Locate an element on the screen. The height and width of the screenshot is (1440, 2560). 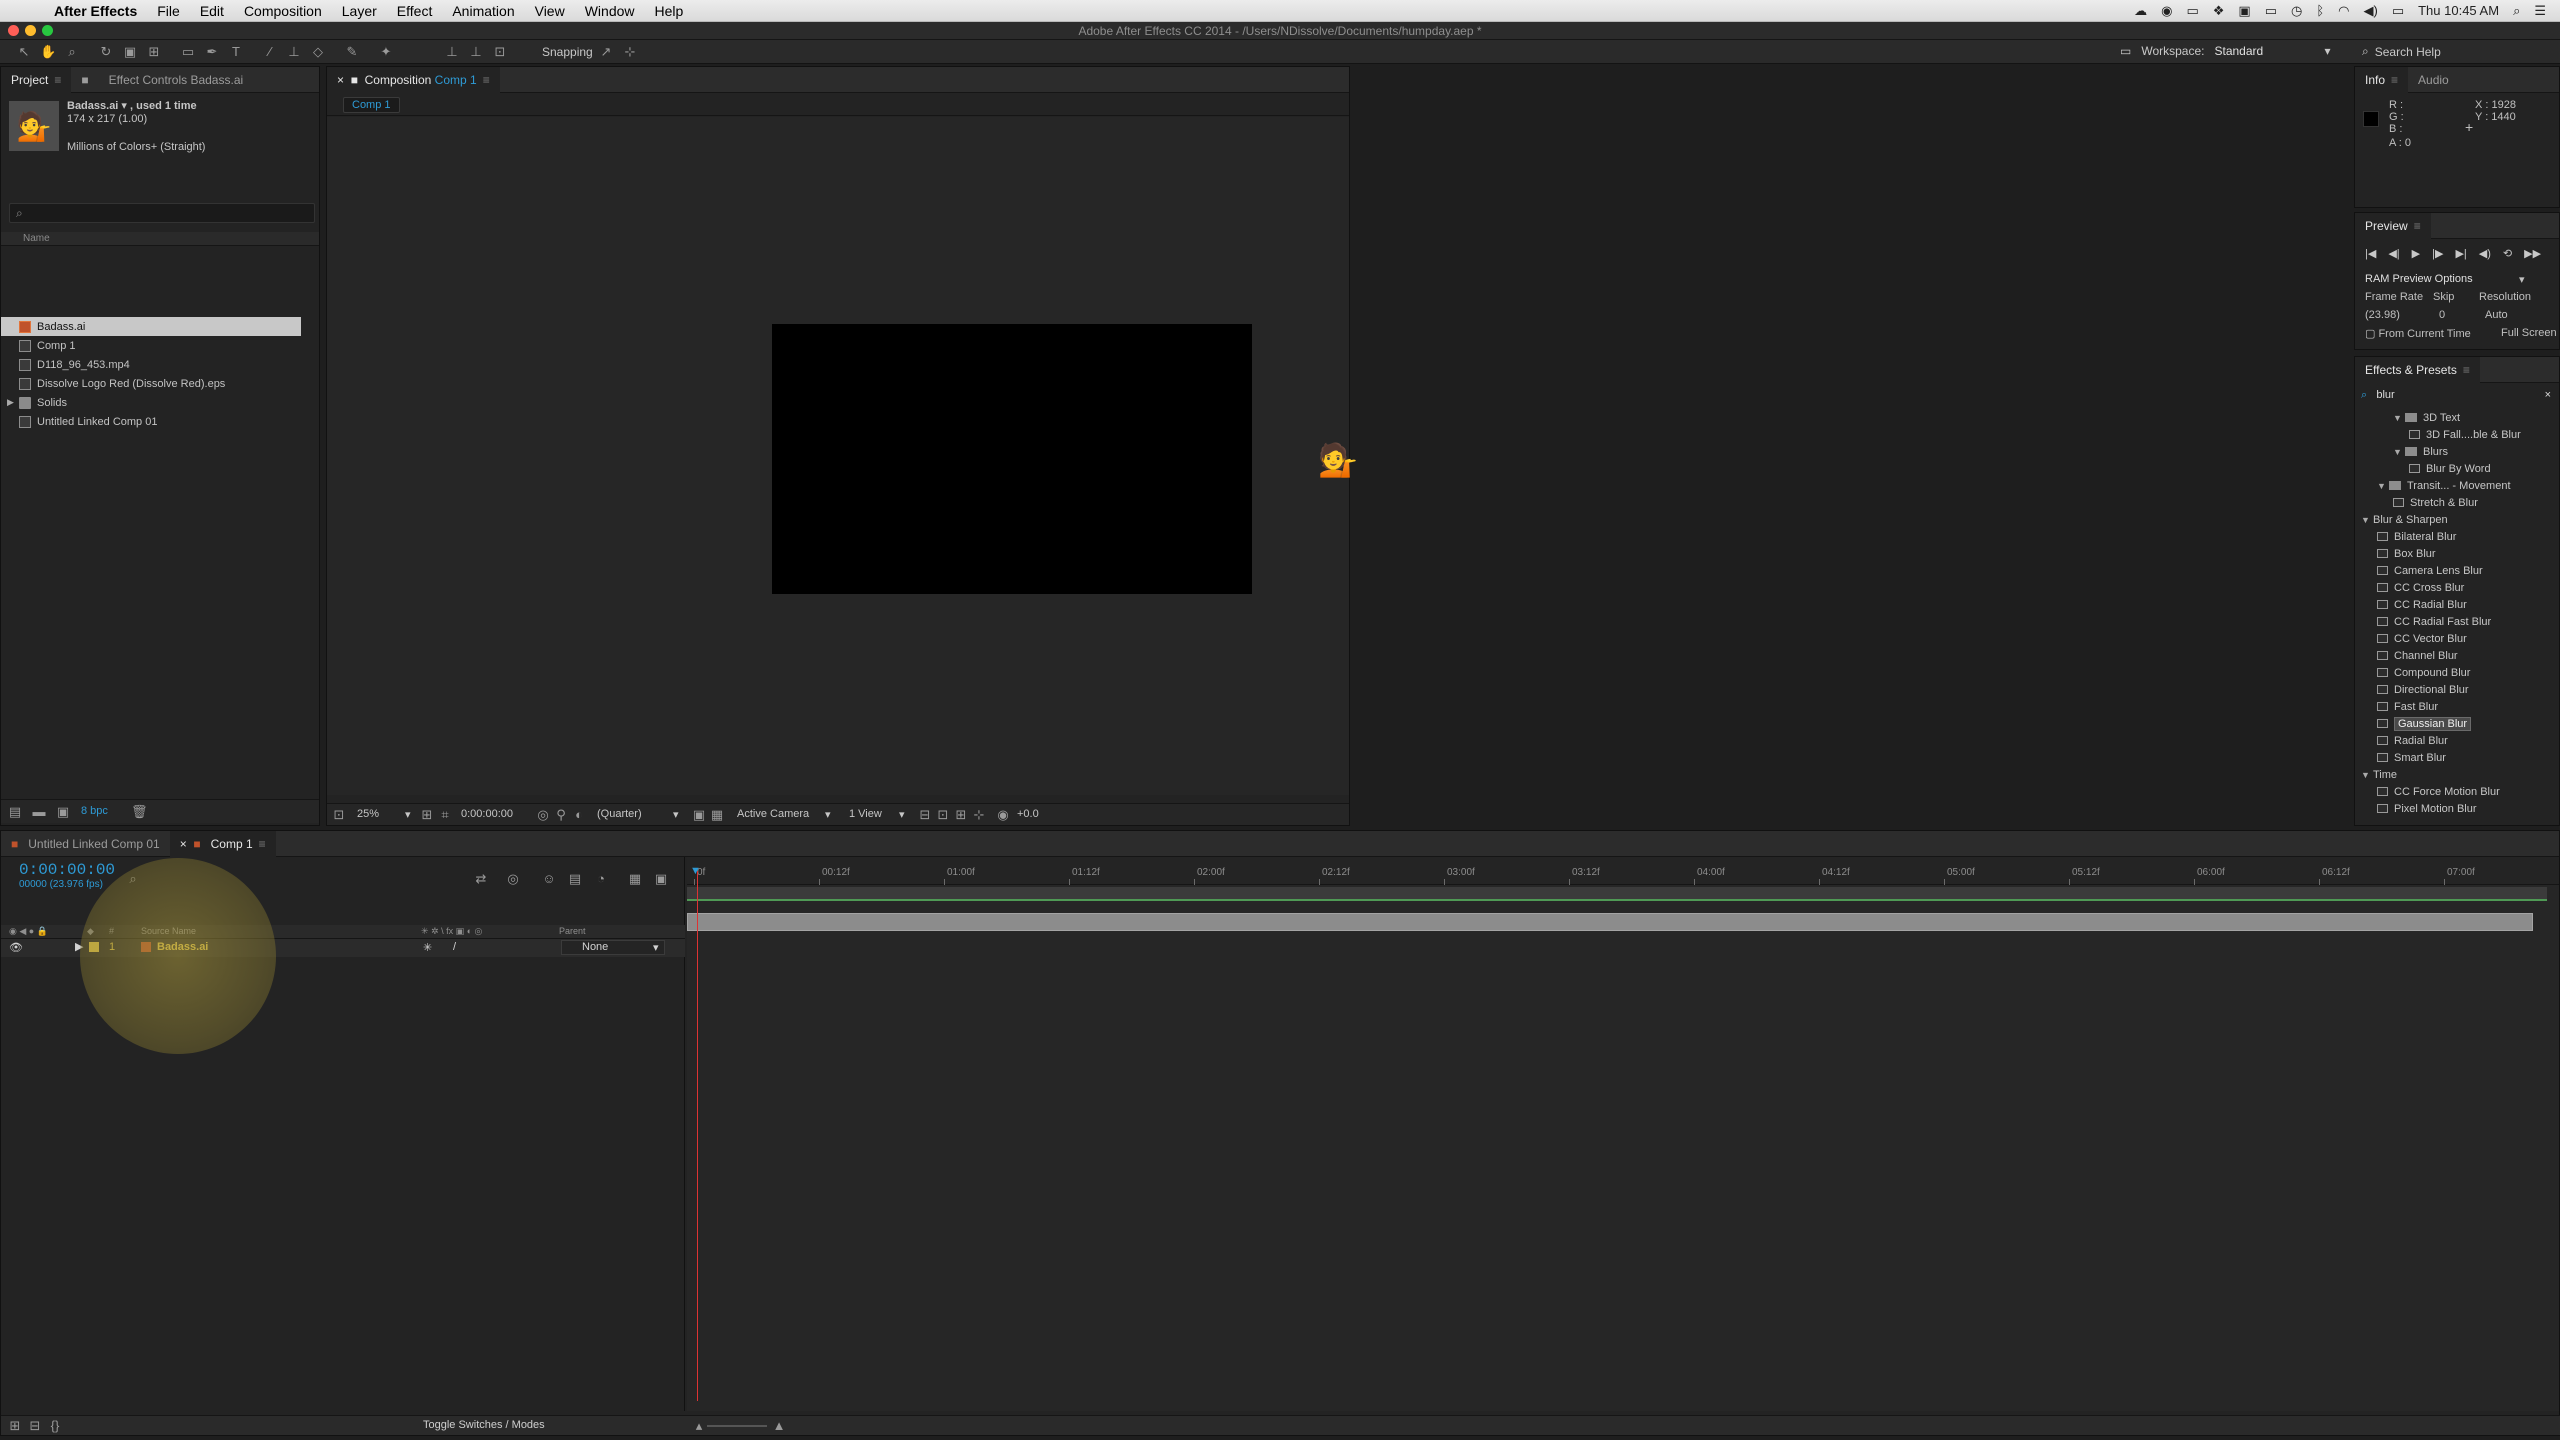
clear-search-icon: × is located at coordinates (2548, 395).